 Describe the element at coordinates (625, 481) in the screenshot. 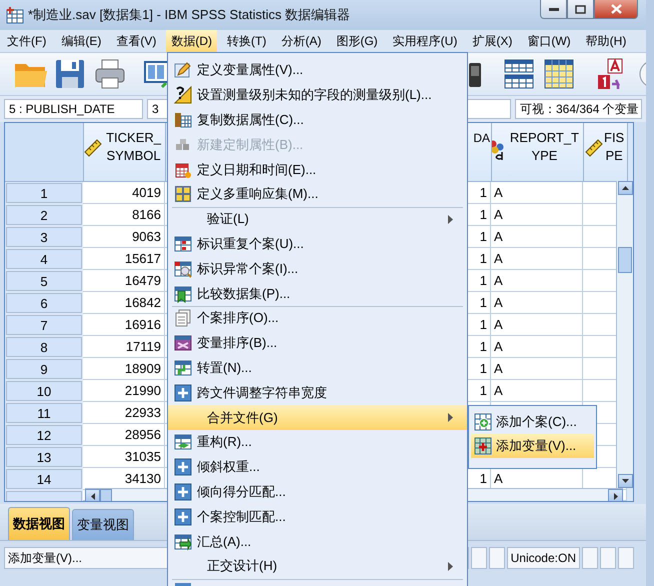

I see `scroll-down-button` at that location.